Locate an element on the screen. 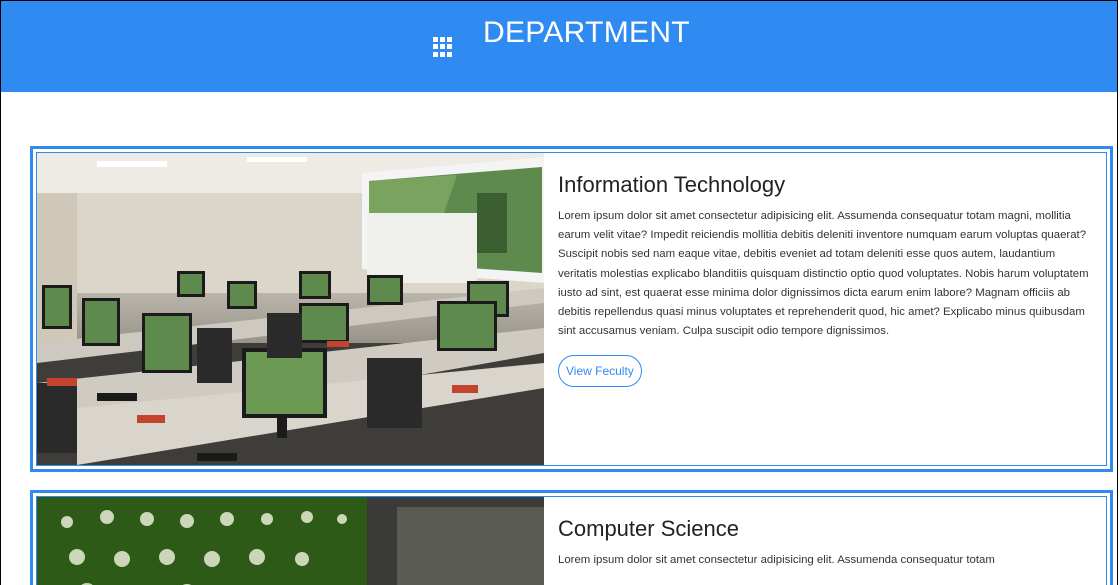 The height and width of the screenshot is (585, 1120). department-title: Information Technology is located at coordinates (672, 184).